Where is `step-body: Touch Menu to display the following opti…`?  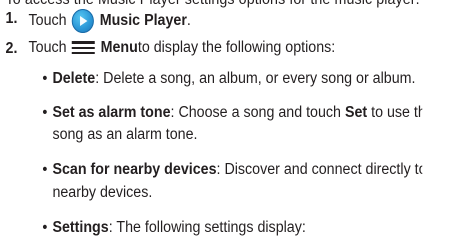 step-body: Touch Menu to display the following opti… is located at coordinates (182, 48).